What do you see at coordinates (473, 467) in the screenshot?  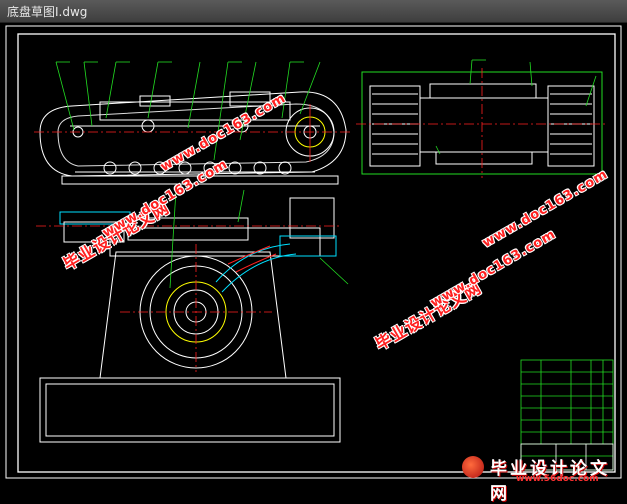 I see `logo-icon` at bounding box center [473, 467].